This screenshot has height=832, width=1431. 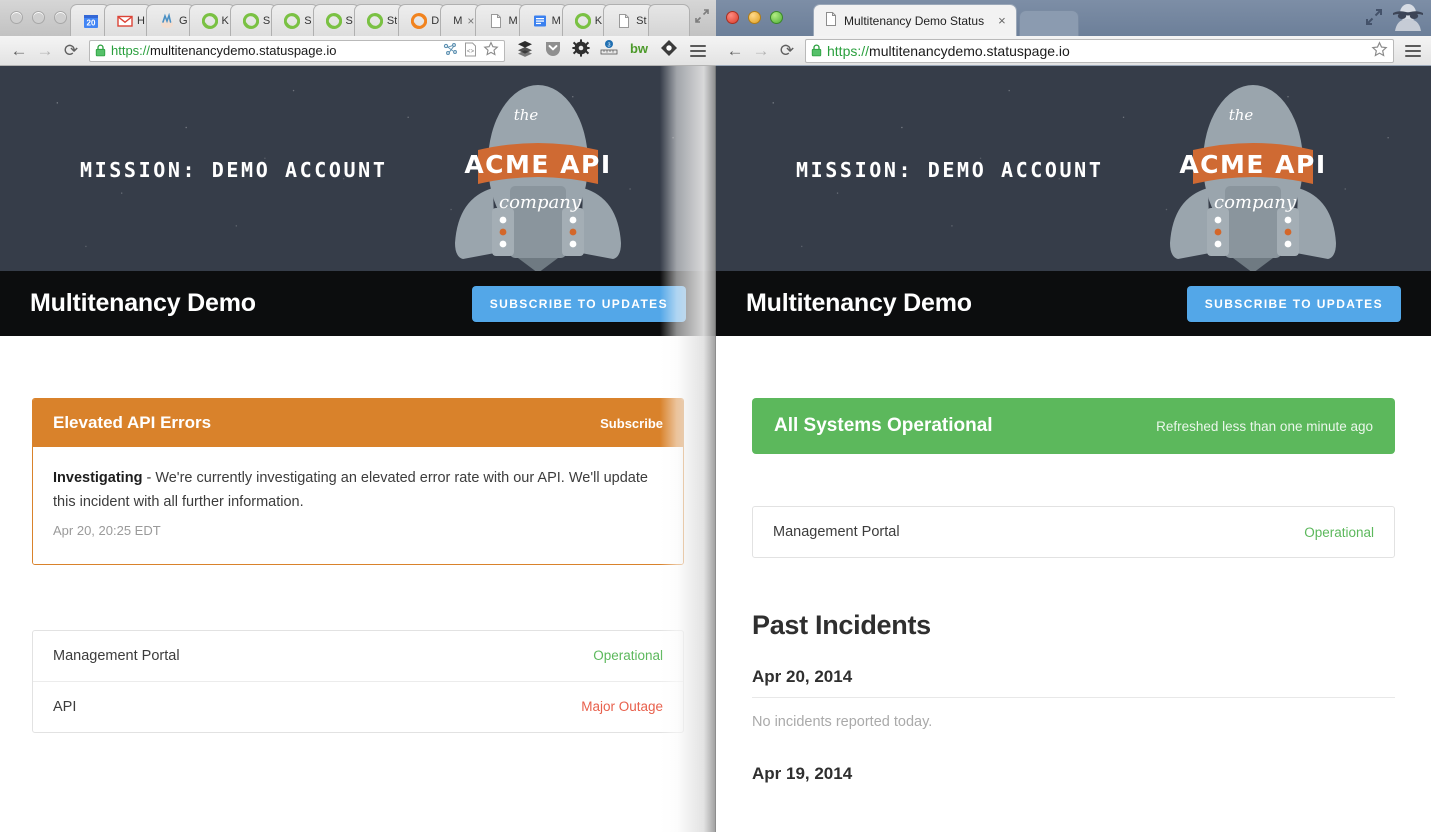 What do you see at coordinates (609, 50) in the screenshot?
I see `ruler-icon: 3` at bounding box center [609, 50].